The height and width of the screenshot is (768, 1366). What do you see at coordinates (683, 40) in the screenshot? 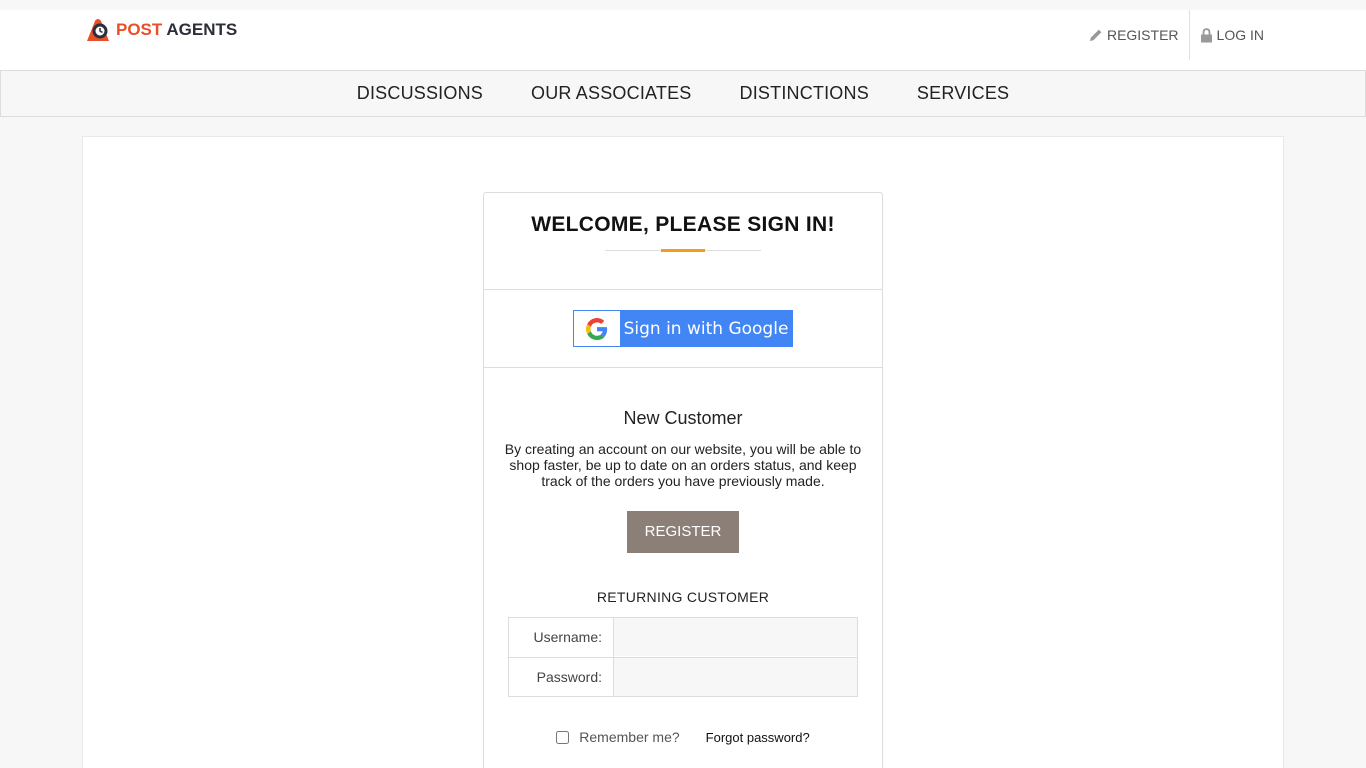
I see `site-header: POST AGENTS REGISTER LOG IN` at bounding box center [683, 40].